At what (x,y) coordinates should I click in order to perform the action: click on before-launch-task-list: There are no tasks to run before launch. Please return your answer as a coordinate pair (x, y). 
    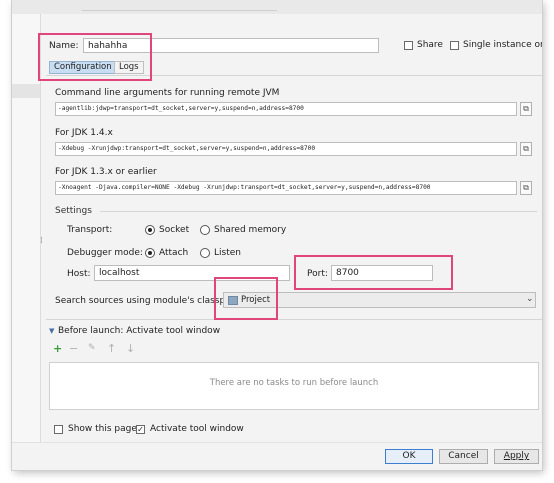
    Looking at the image, I should click on (294, 386).